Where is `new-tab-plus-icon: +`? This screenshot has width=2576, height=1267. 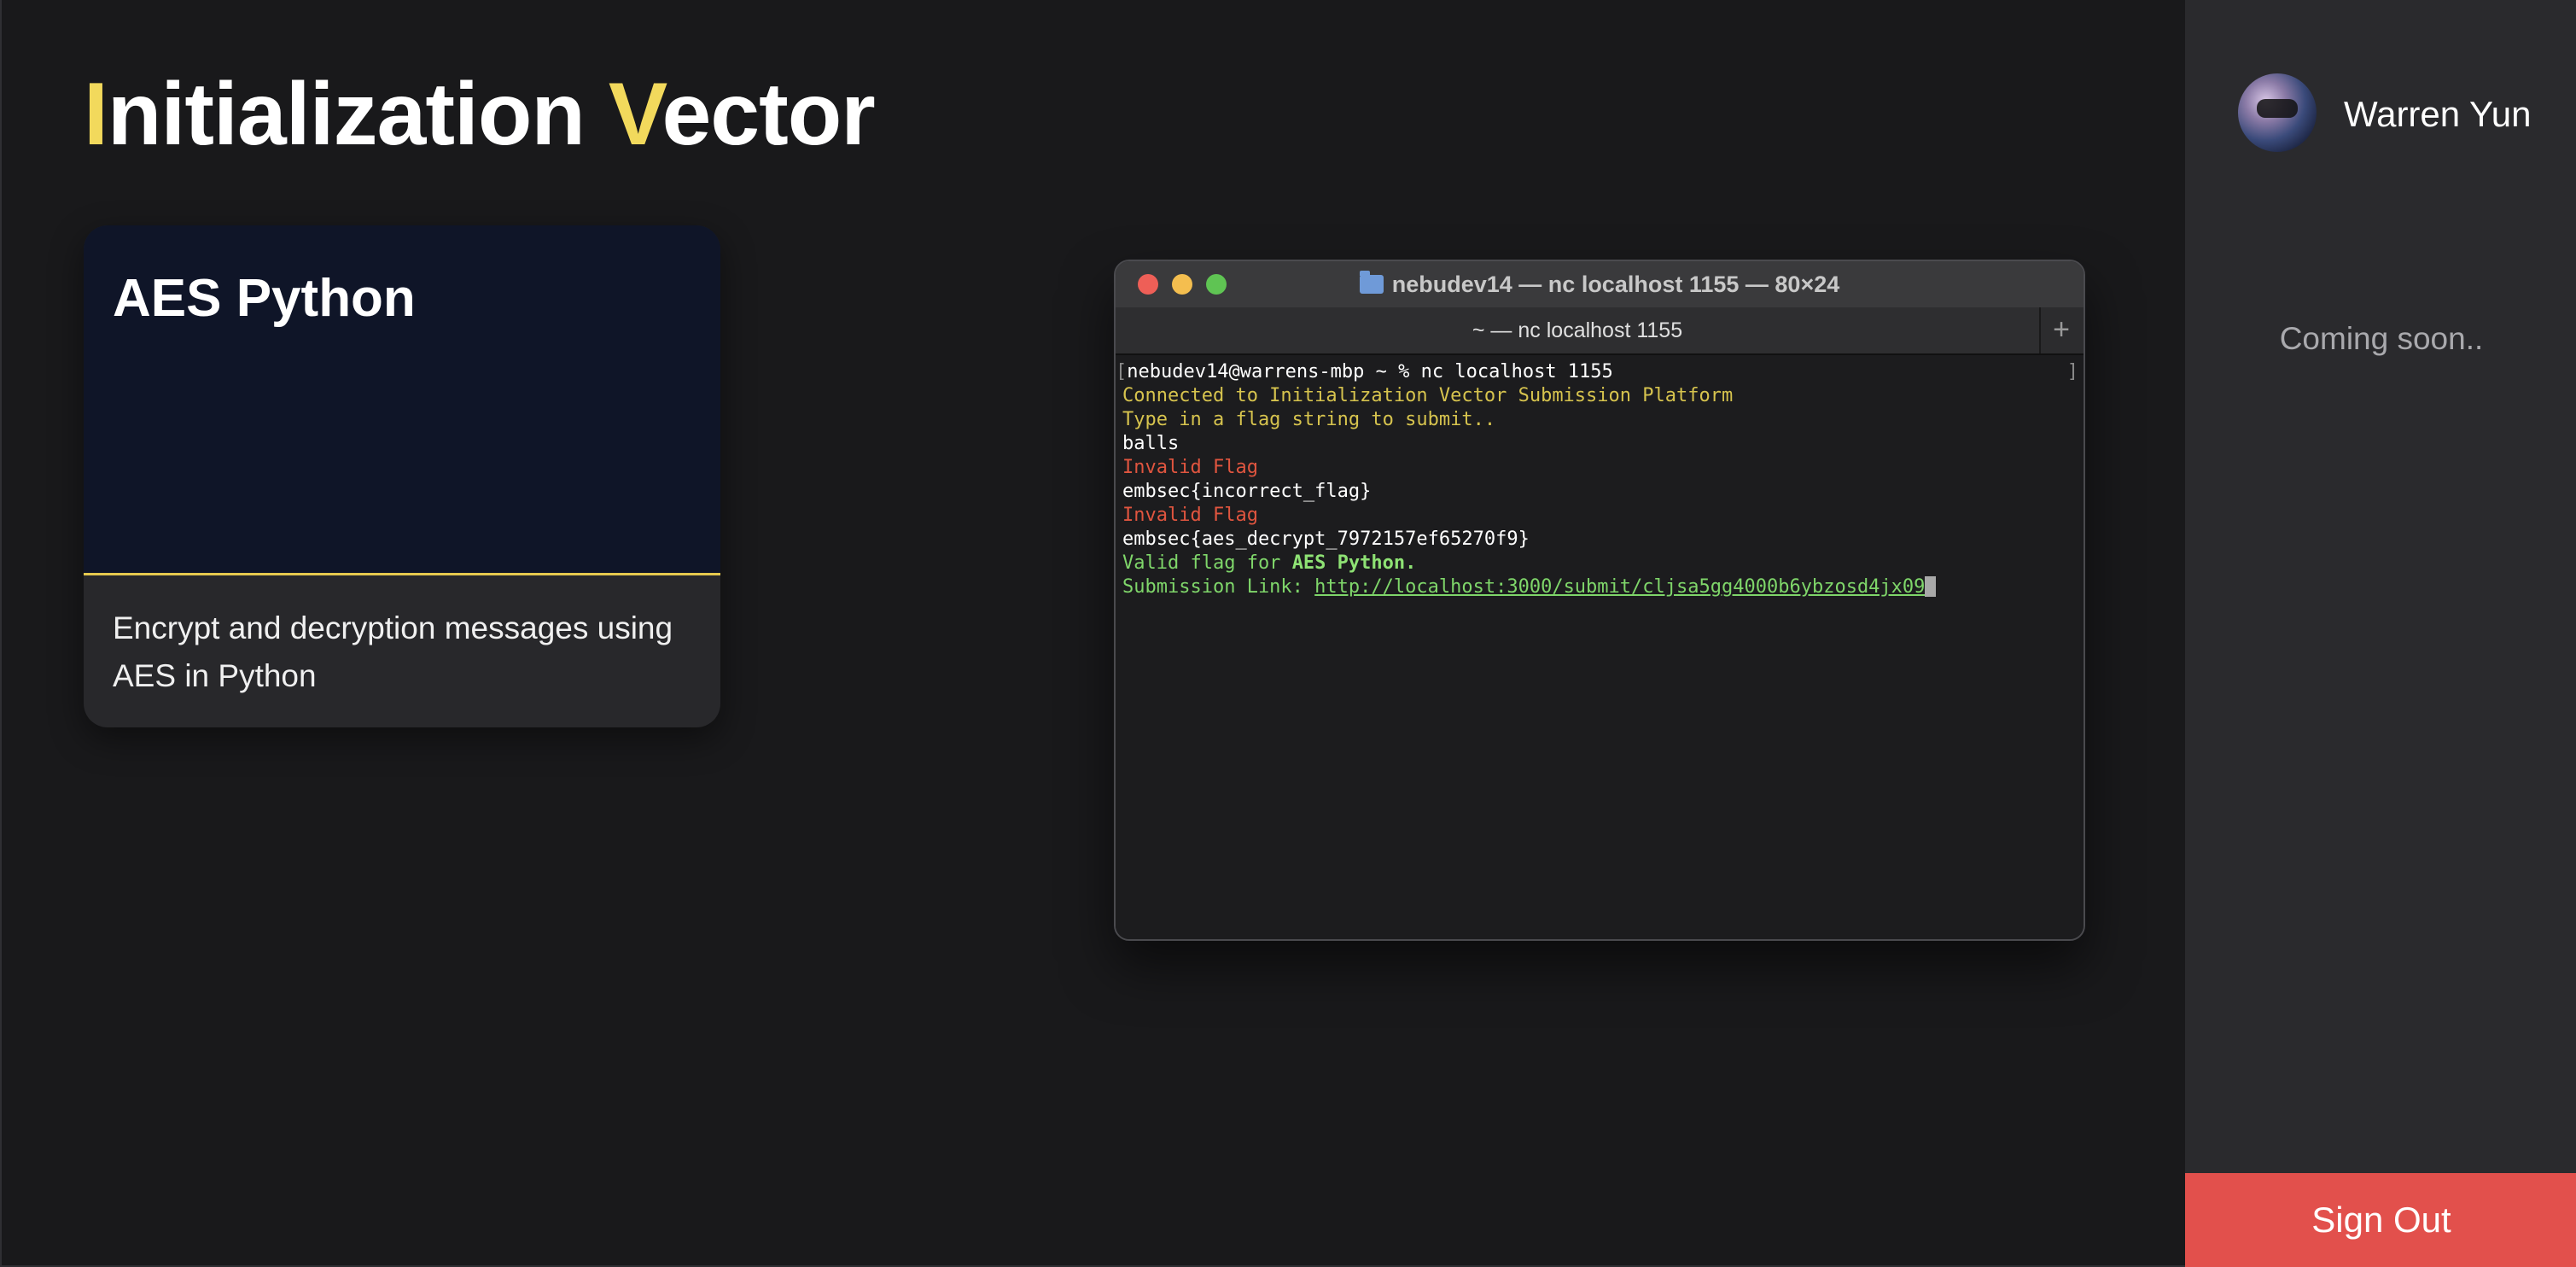 new-tab-plus-icon: + is located at coordinates (2061, 330).